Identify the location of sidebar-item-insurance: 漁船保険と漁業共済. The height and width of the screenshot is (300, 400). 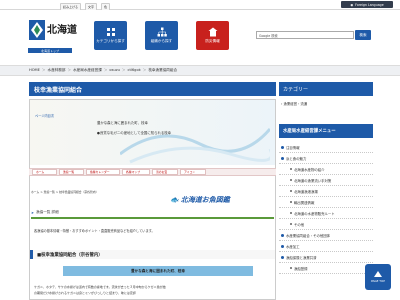
(326, 257).